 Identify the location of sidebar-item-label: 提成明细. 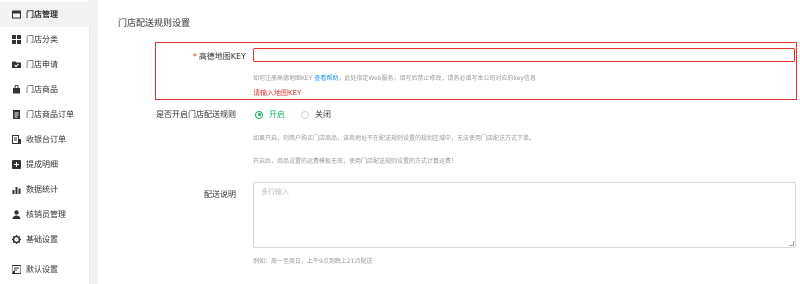
(42, 164).